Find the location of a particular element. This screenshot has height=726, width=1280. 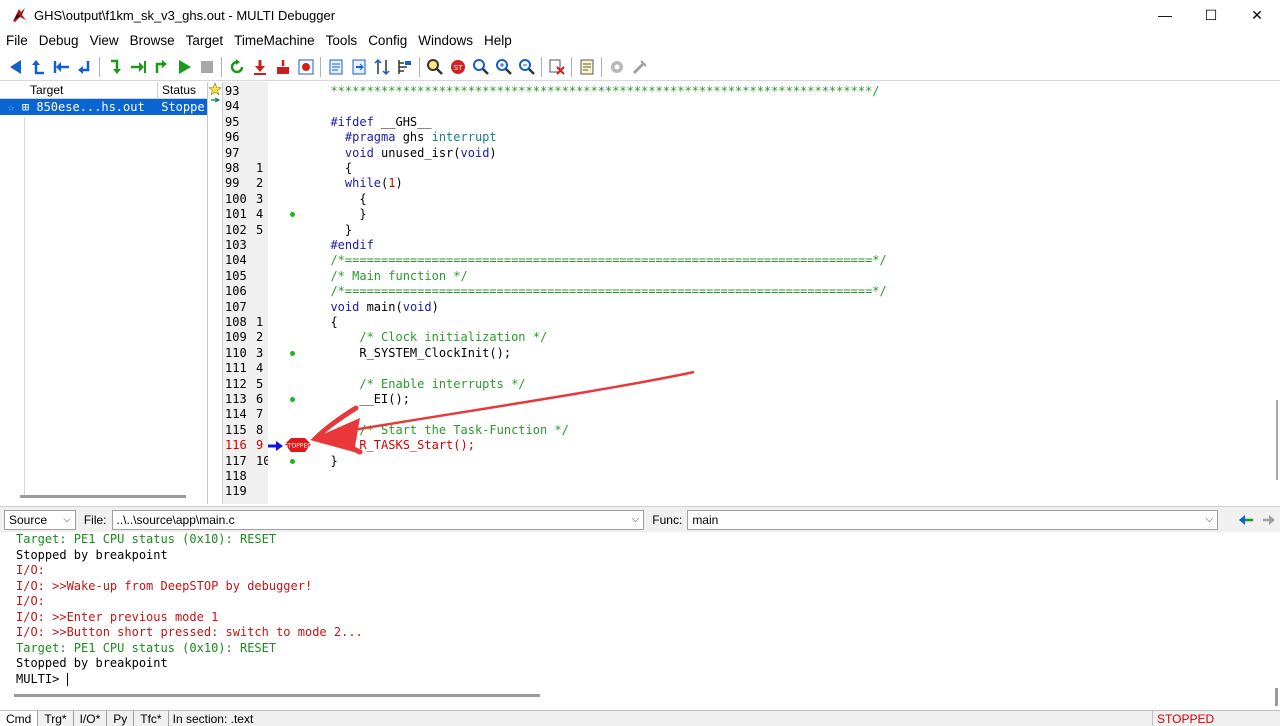

menu-debug: Debug is located at coordinates (59, 41).